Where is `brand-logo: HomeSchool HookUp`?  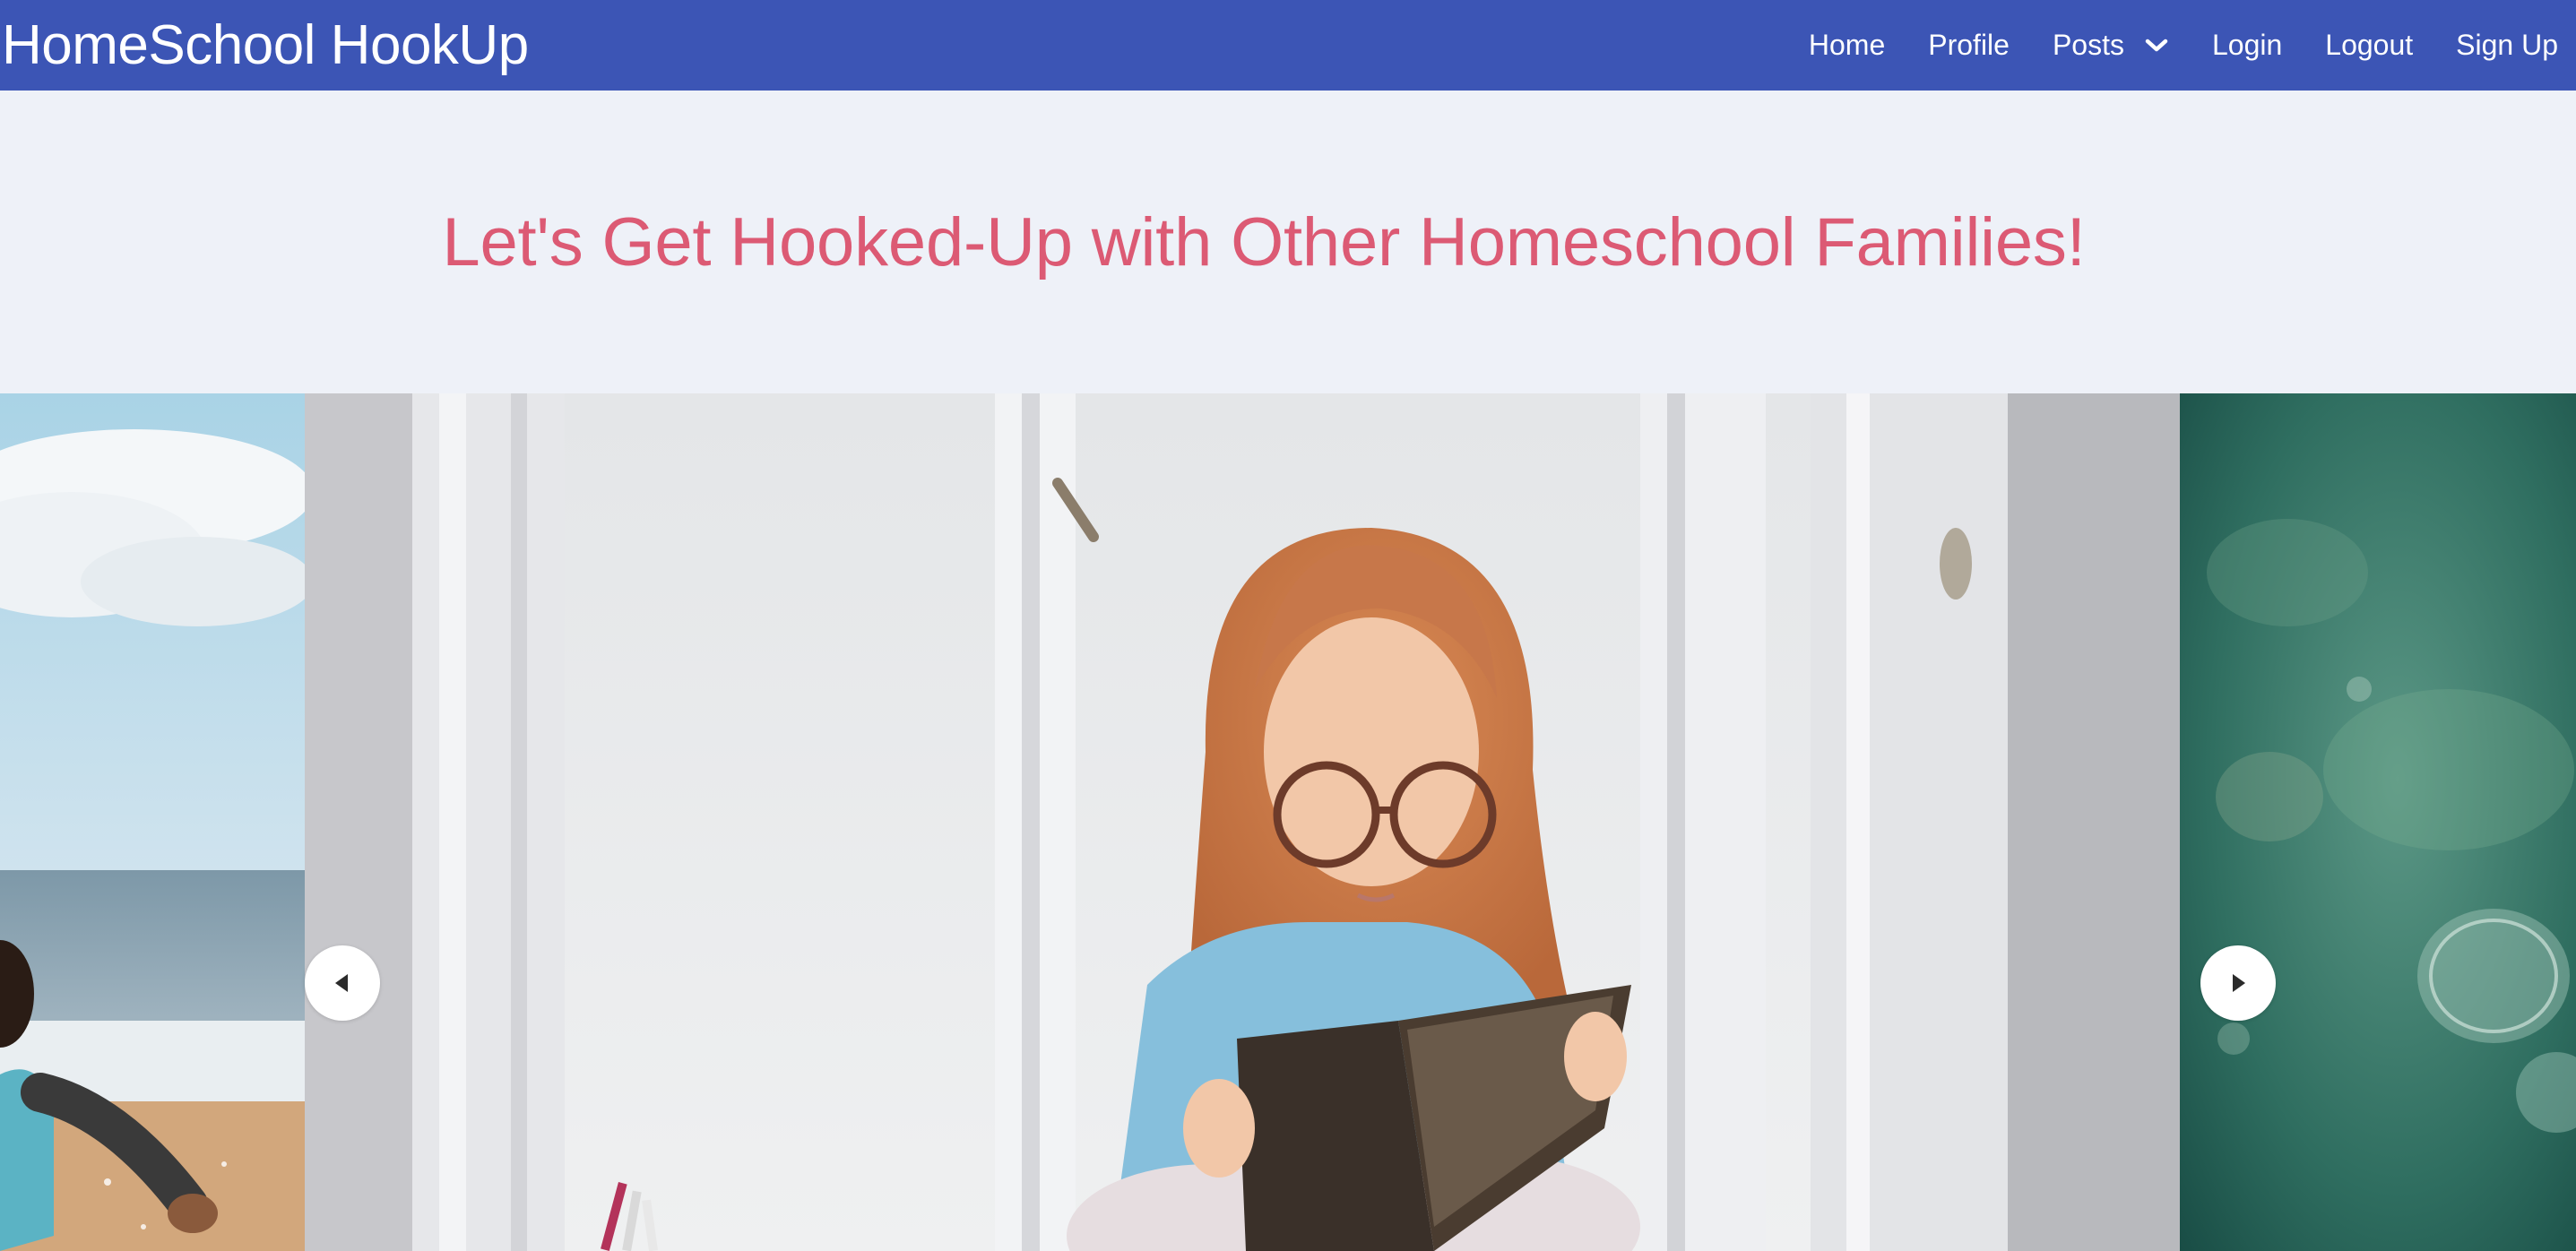
brand-logo: HomeSchool HookUp is located at coordinates (264, 45).